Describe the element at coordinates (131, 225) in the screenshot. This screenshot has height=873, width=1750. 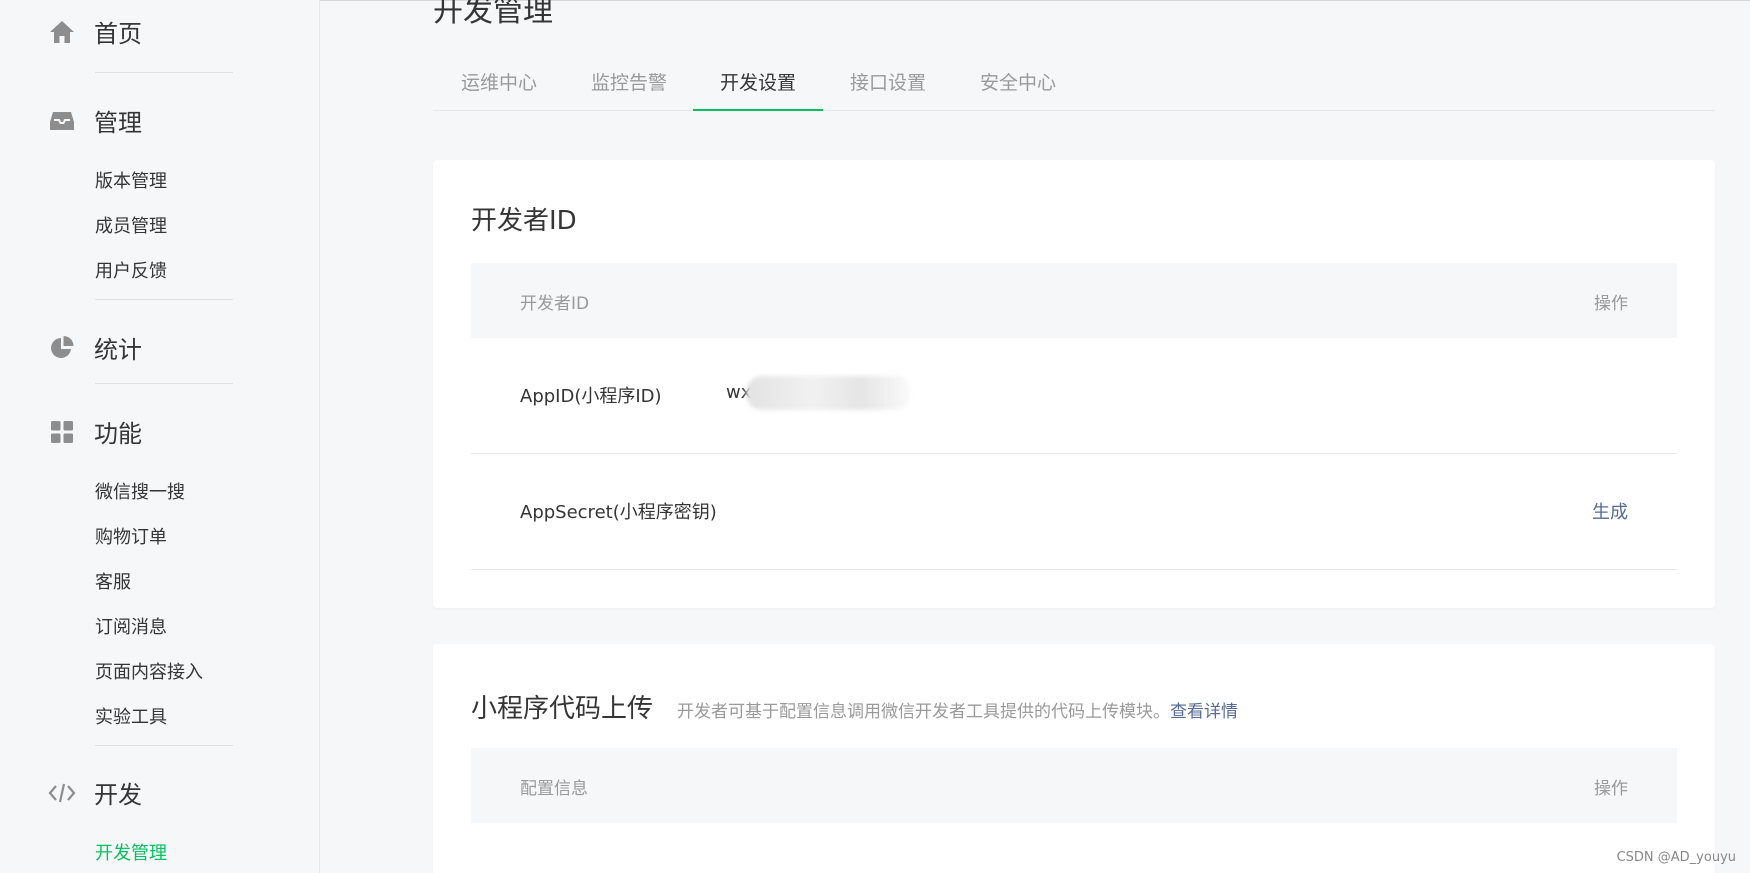
I see `sidebar-item-members: 成员管理` at that location.